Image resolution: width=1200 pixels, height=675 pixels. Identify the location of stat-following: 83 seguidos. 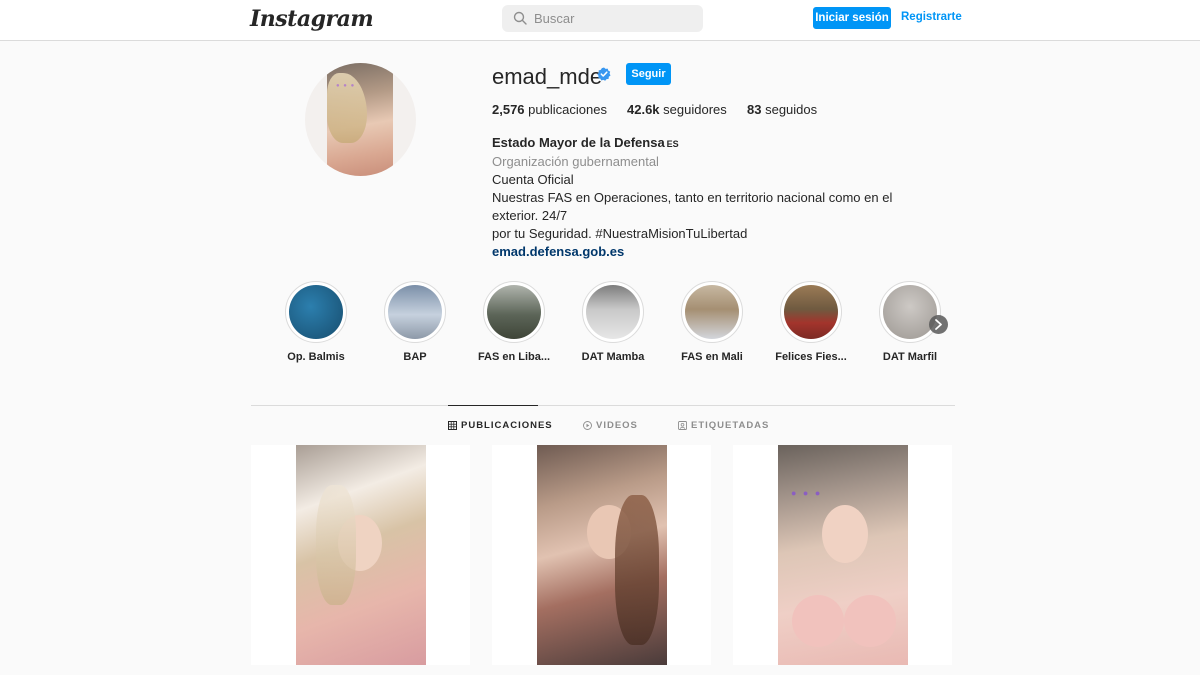
(782, 109).